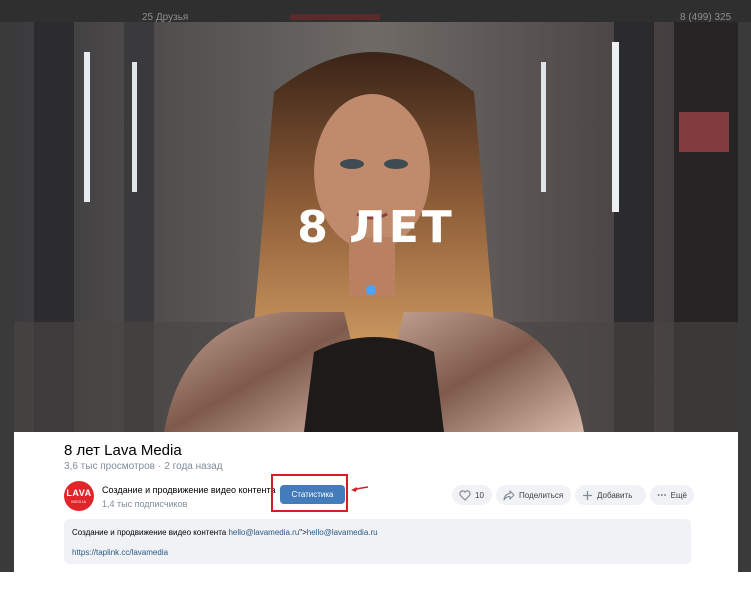  Describe the element at coordinates (479, 495) in the screenshot. I see `like-count: 10` at that location.